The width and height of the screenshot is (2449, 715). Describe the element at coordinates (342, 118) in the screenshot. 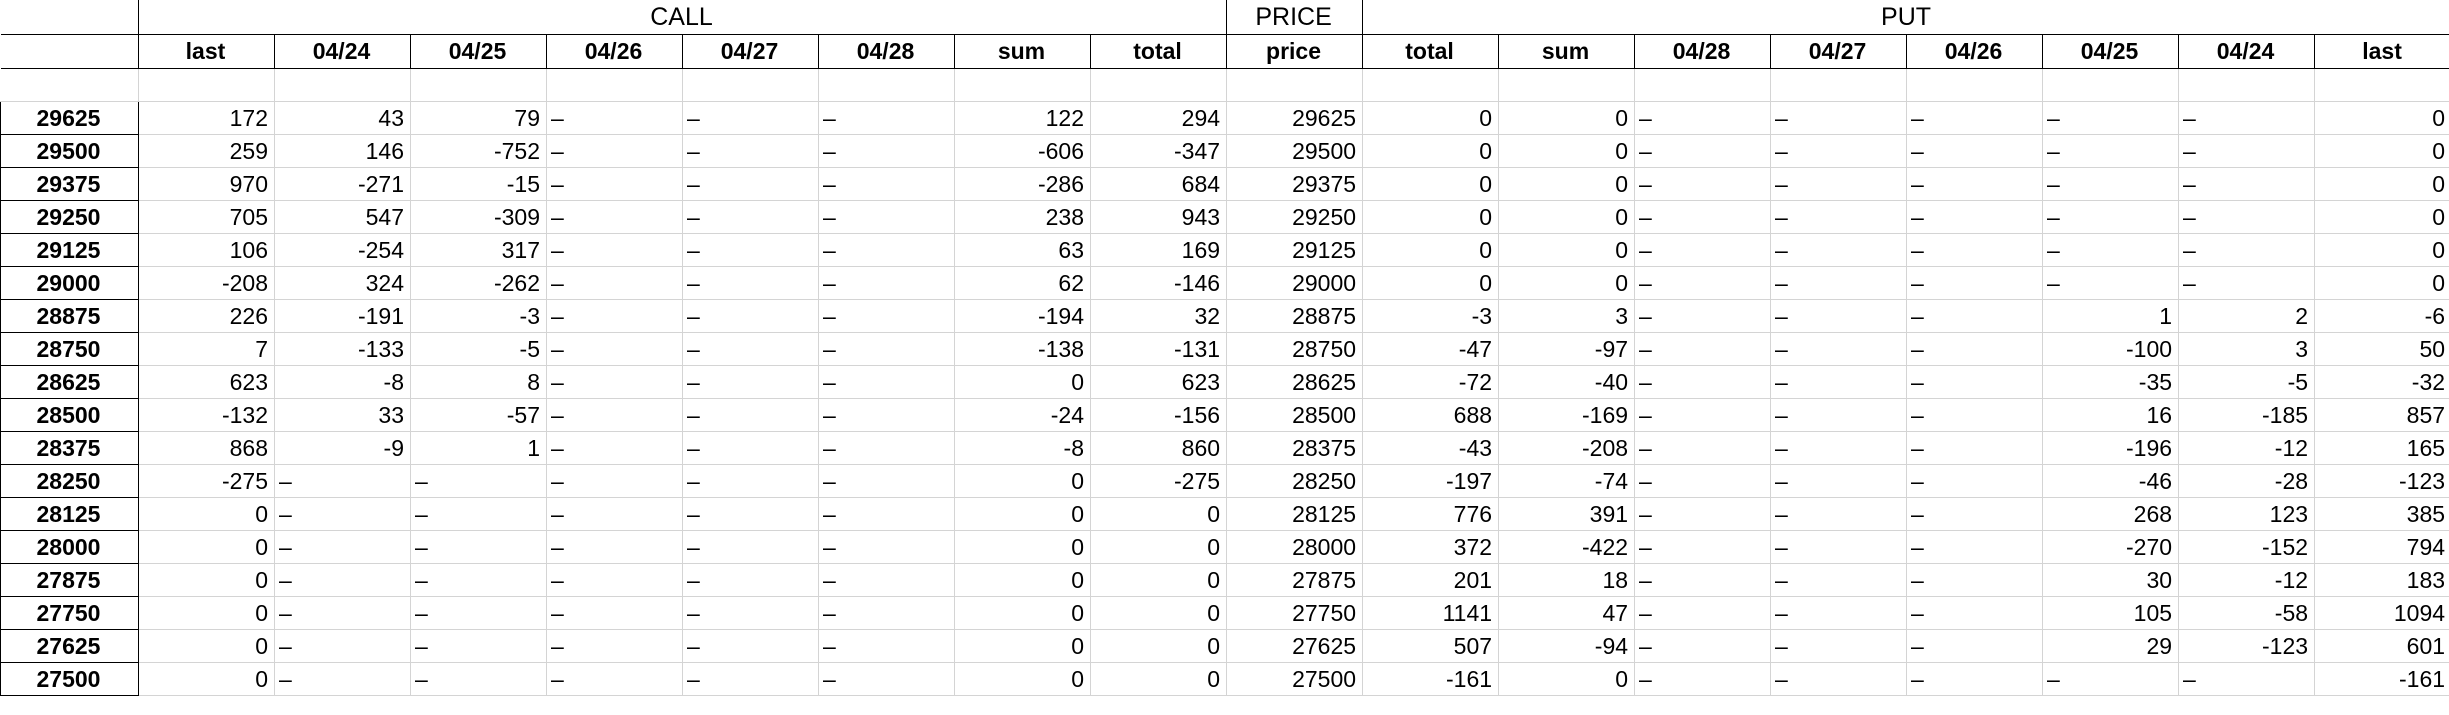

I see `data-cell: 43` at that location.